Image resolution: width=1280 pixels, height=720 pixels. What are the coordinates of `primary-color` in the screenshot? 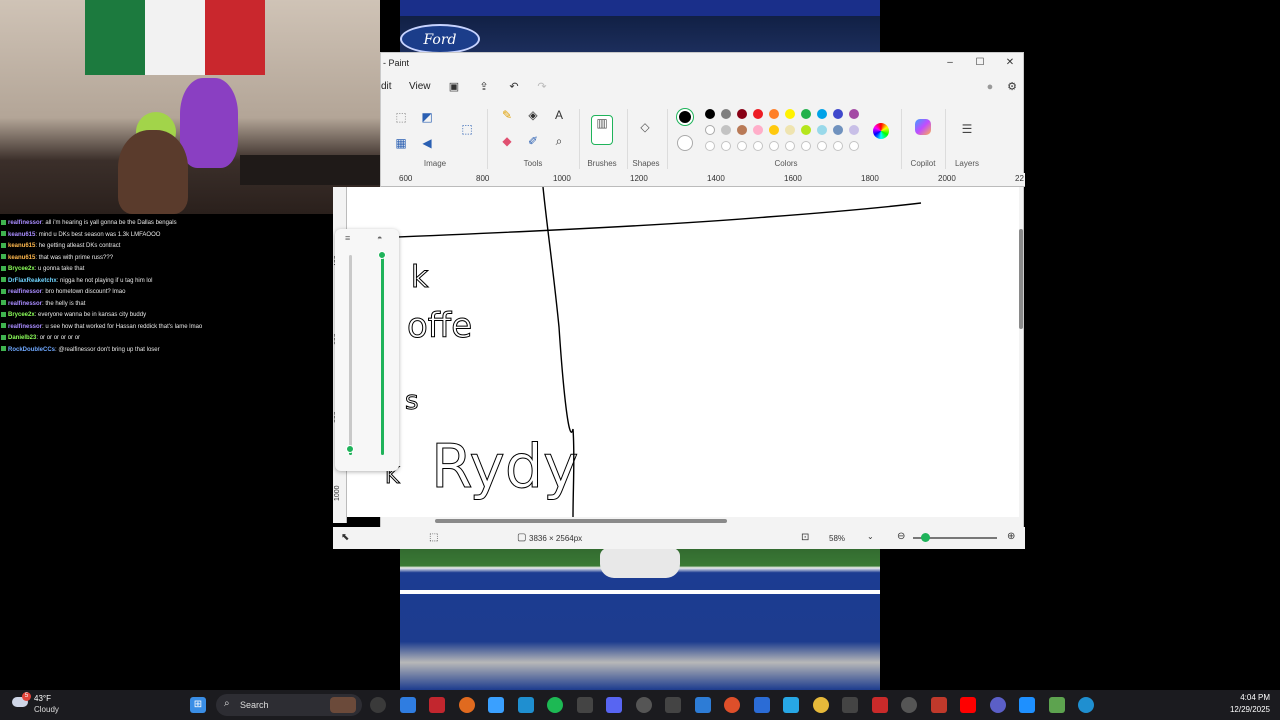 It's located at (685, 117).